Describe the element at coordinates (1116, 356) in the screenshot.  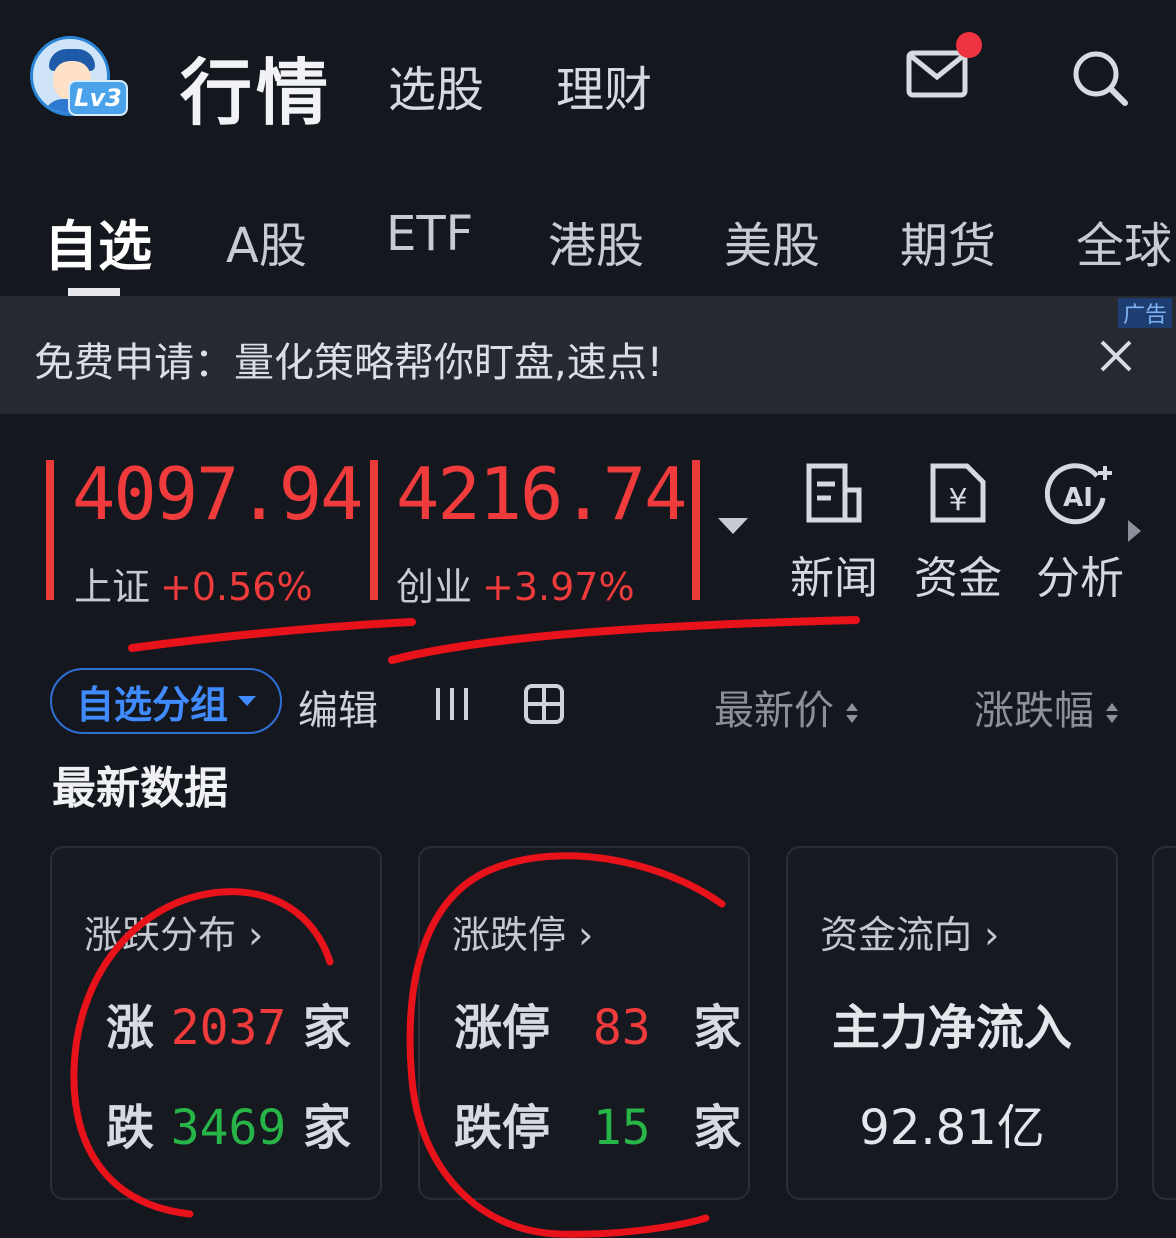
I see `close-icon` at that location.